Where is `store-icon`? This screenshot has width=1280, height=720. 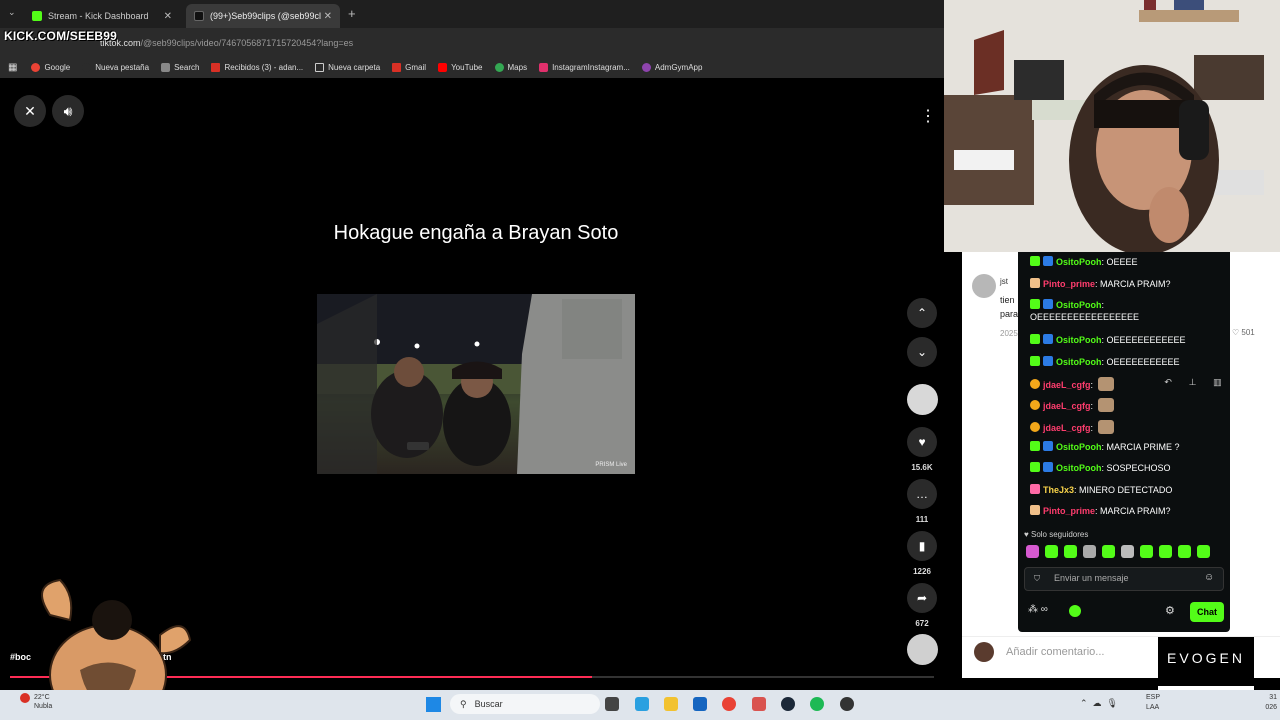
store-icon is located at coordinates (700, 704).